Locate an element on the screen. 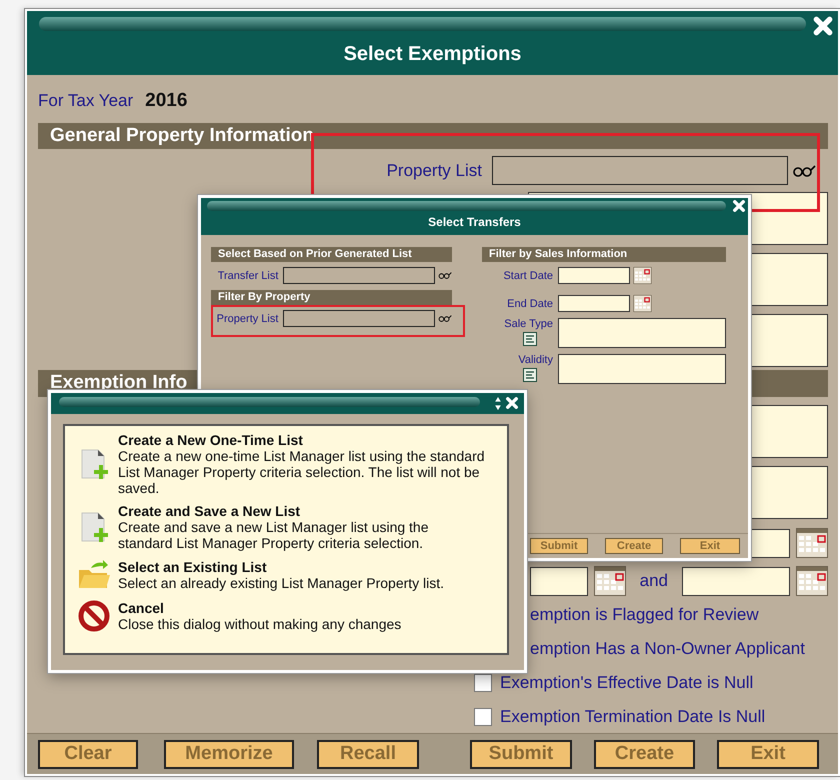 The image size is (840, 780). validity-label: Validity is located at coordinates (535, 360).